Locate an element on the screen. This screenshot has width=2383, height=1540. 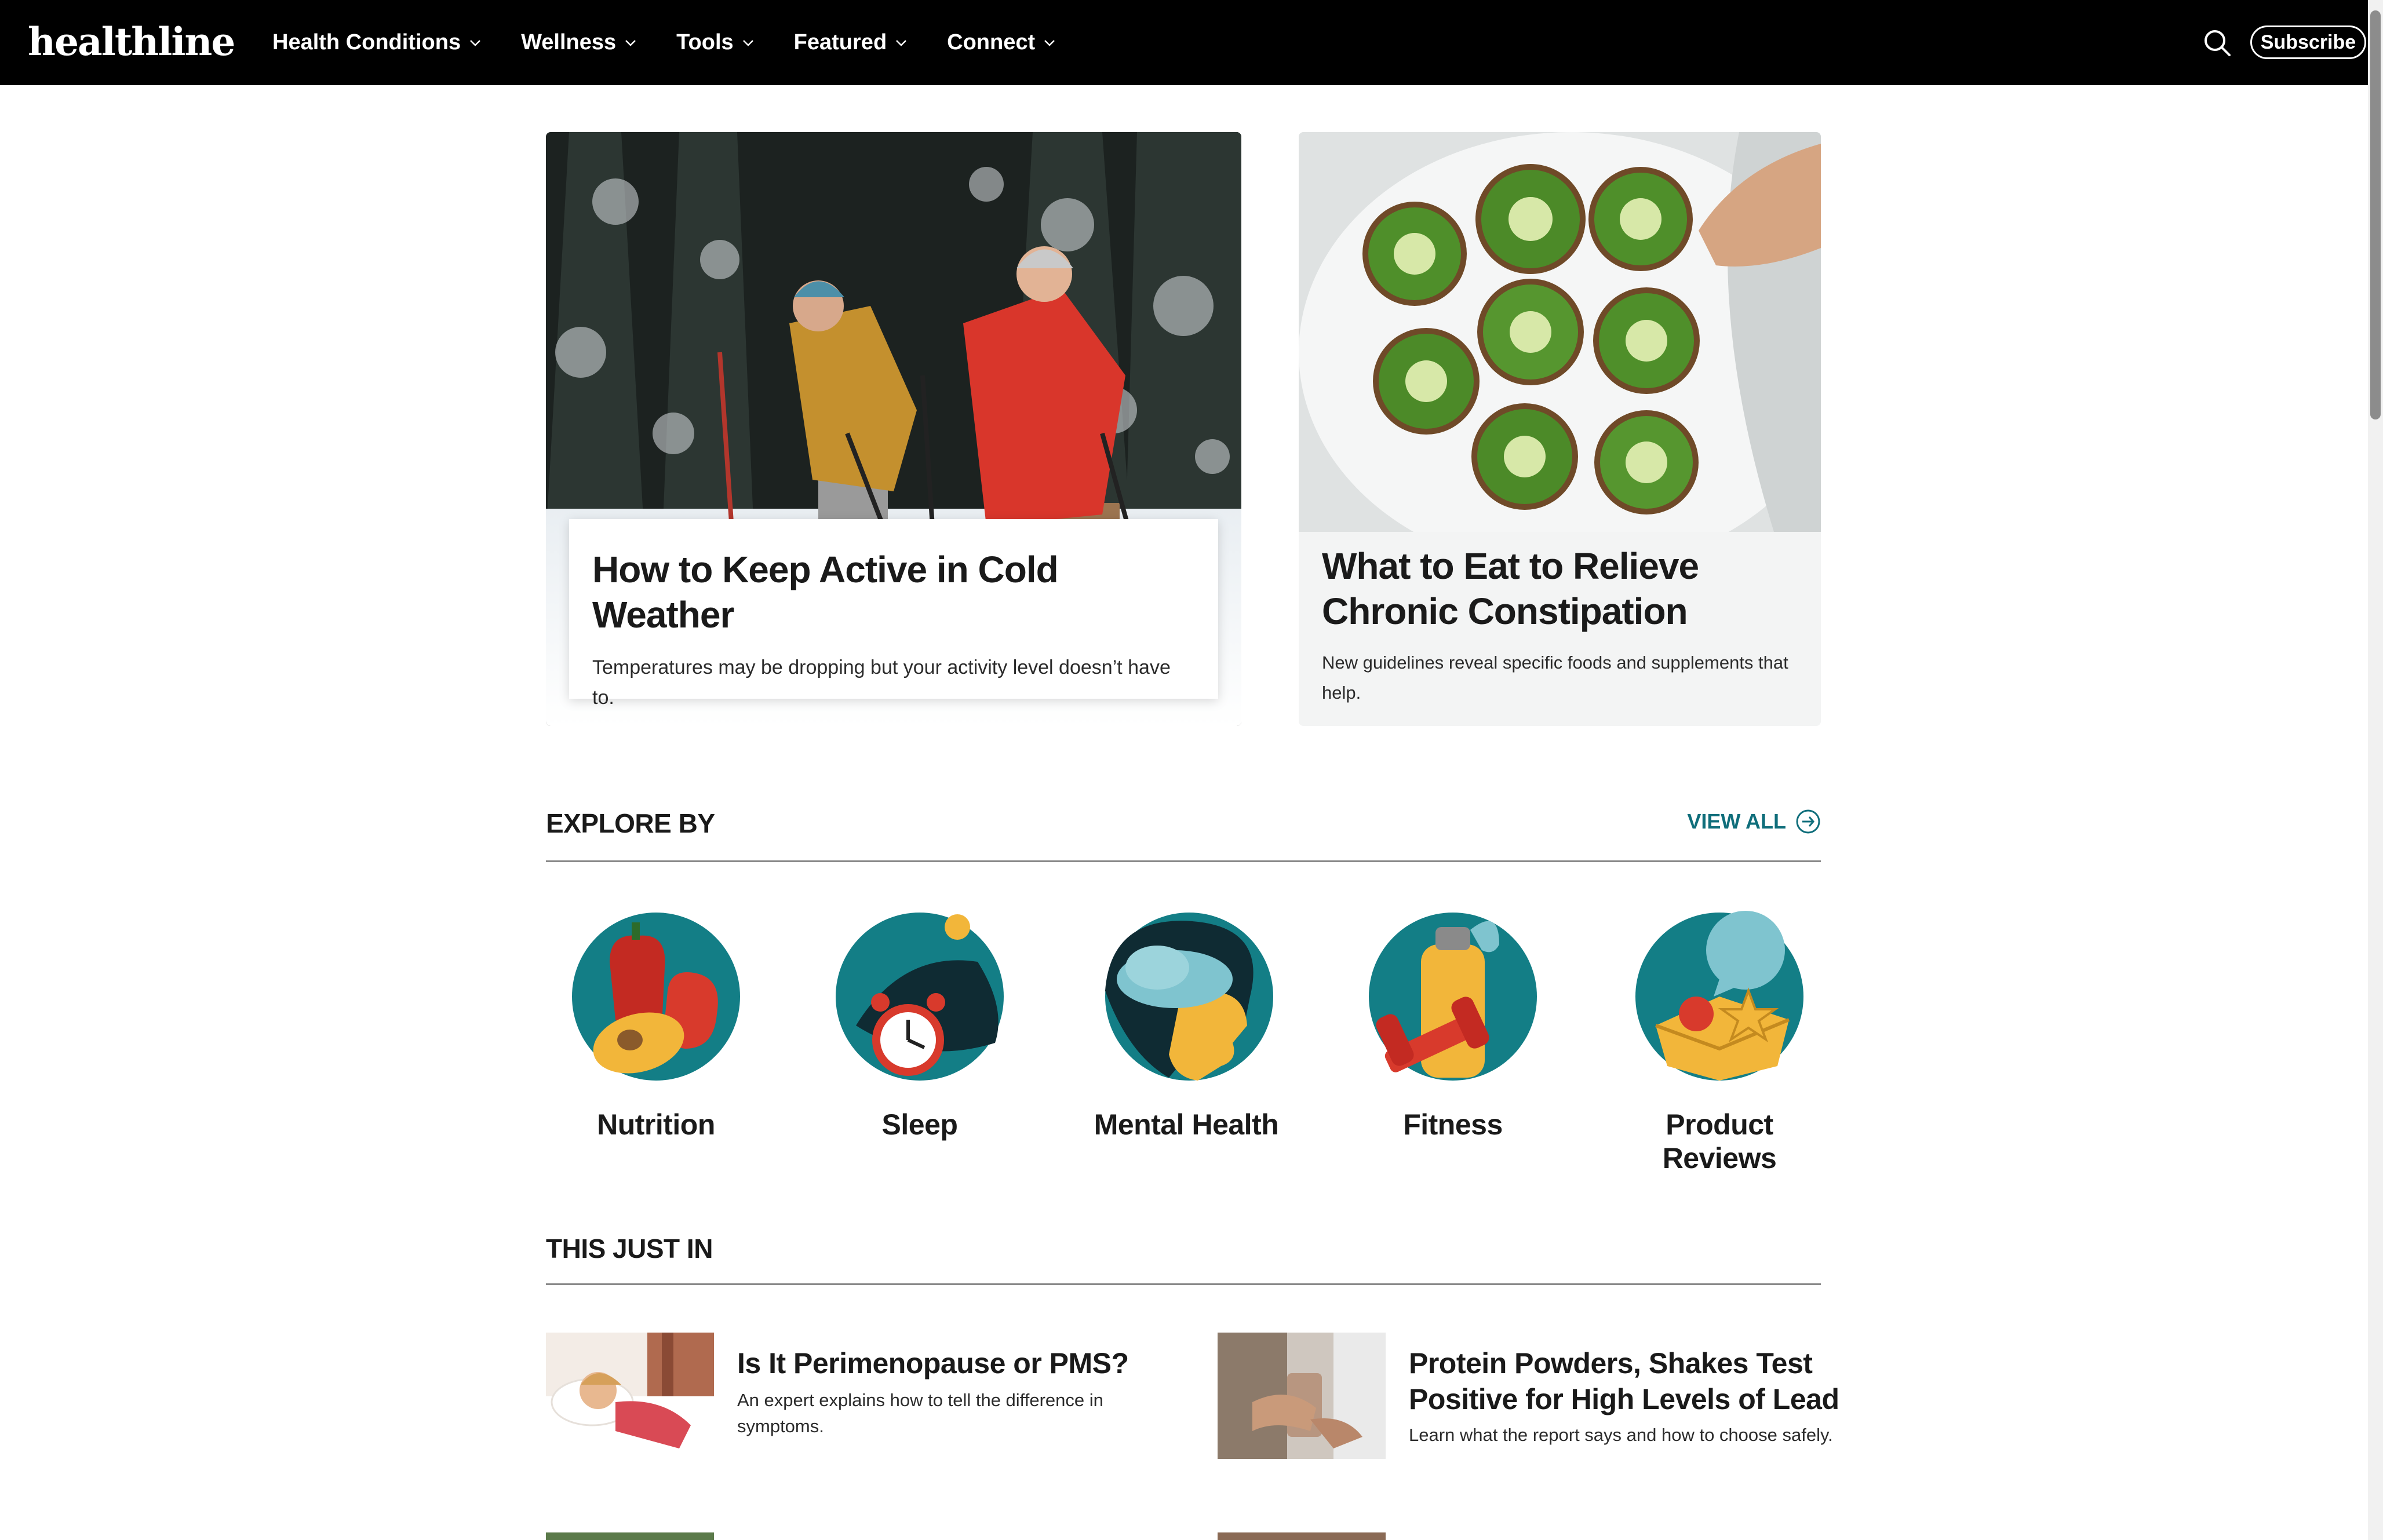
topic-sleep: Sleep is located at coordinates (920, 1025).